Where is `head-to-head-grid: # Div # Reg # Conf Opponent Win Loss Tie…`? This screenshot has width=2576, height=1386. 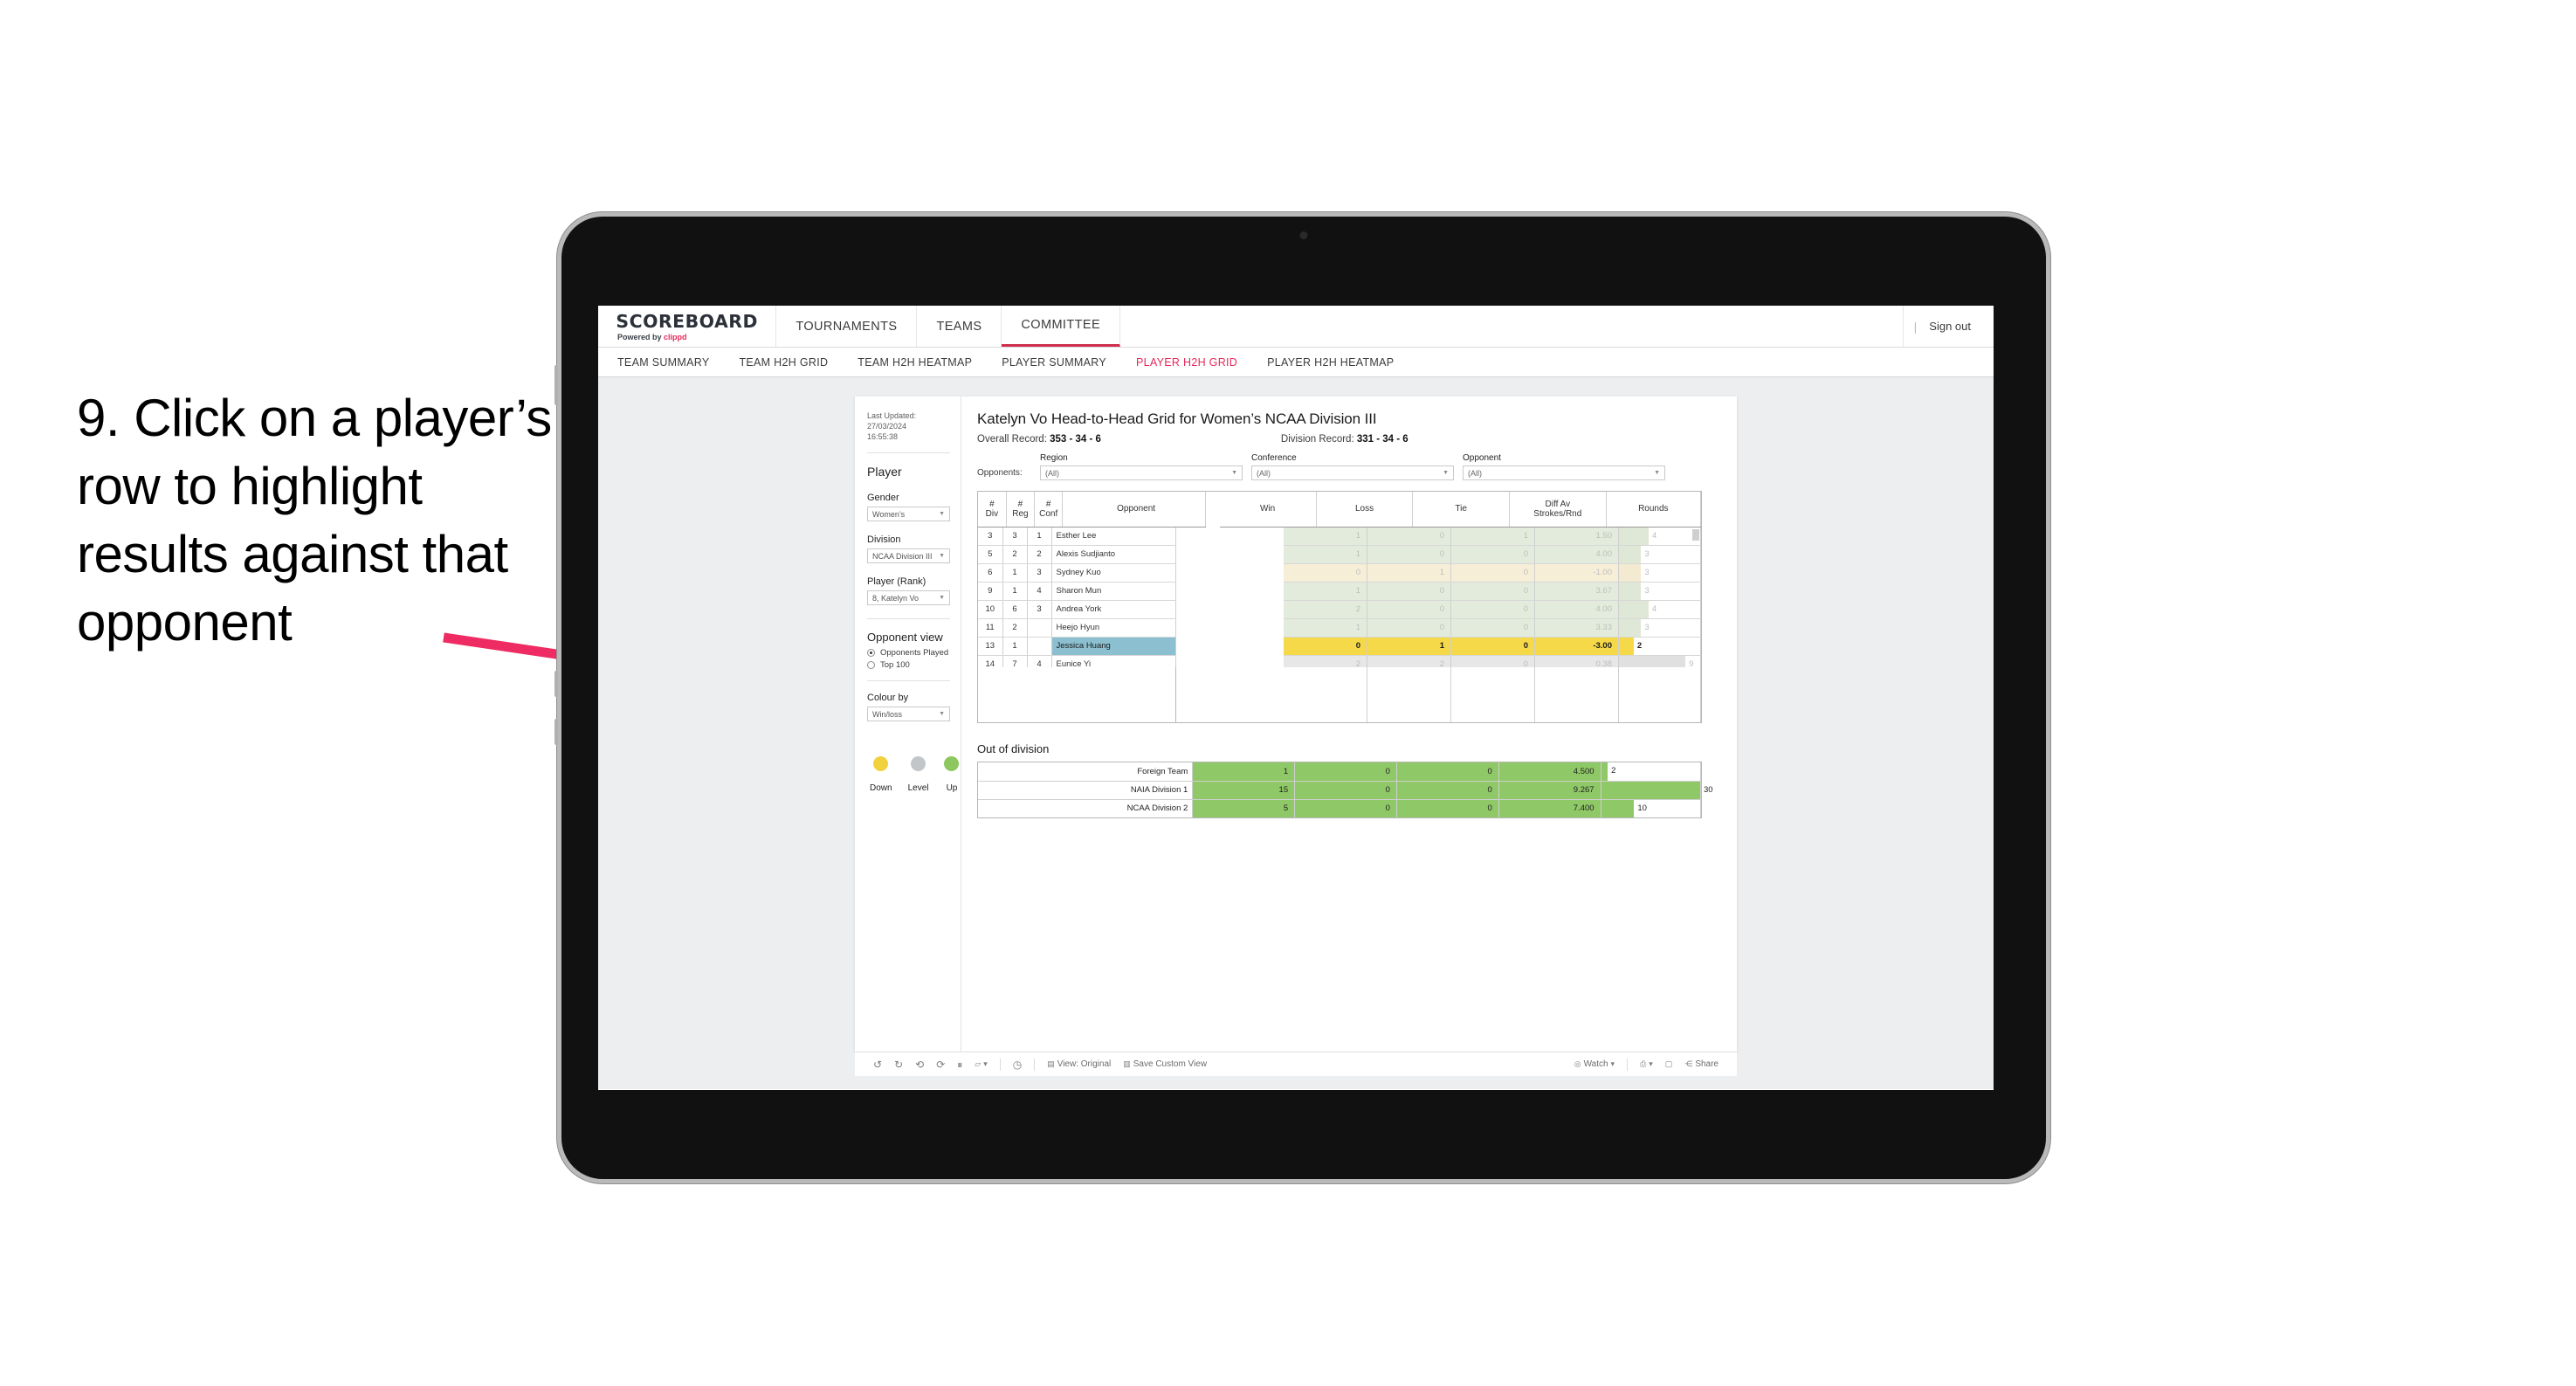
head-to-head-grid: # Div # Reg # Conf Opponent Win Loss Tie… is located at coordinates (1339, 607).